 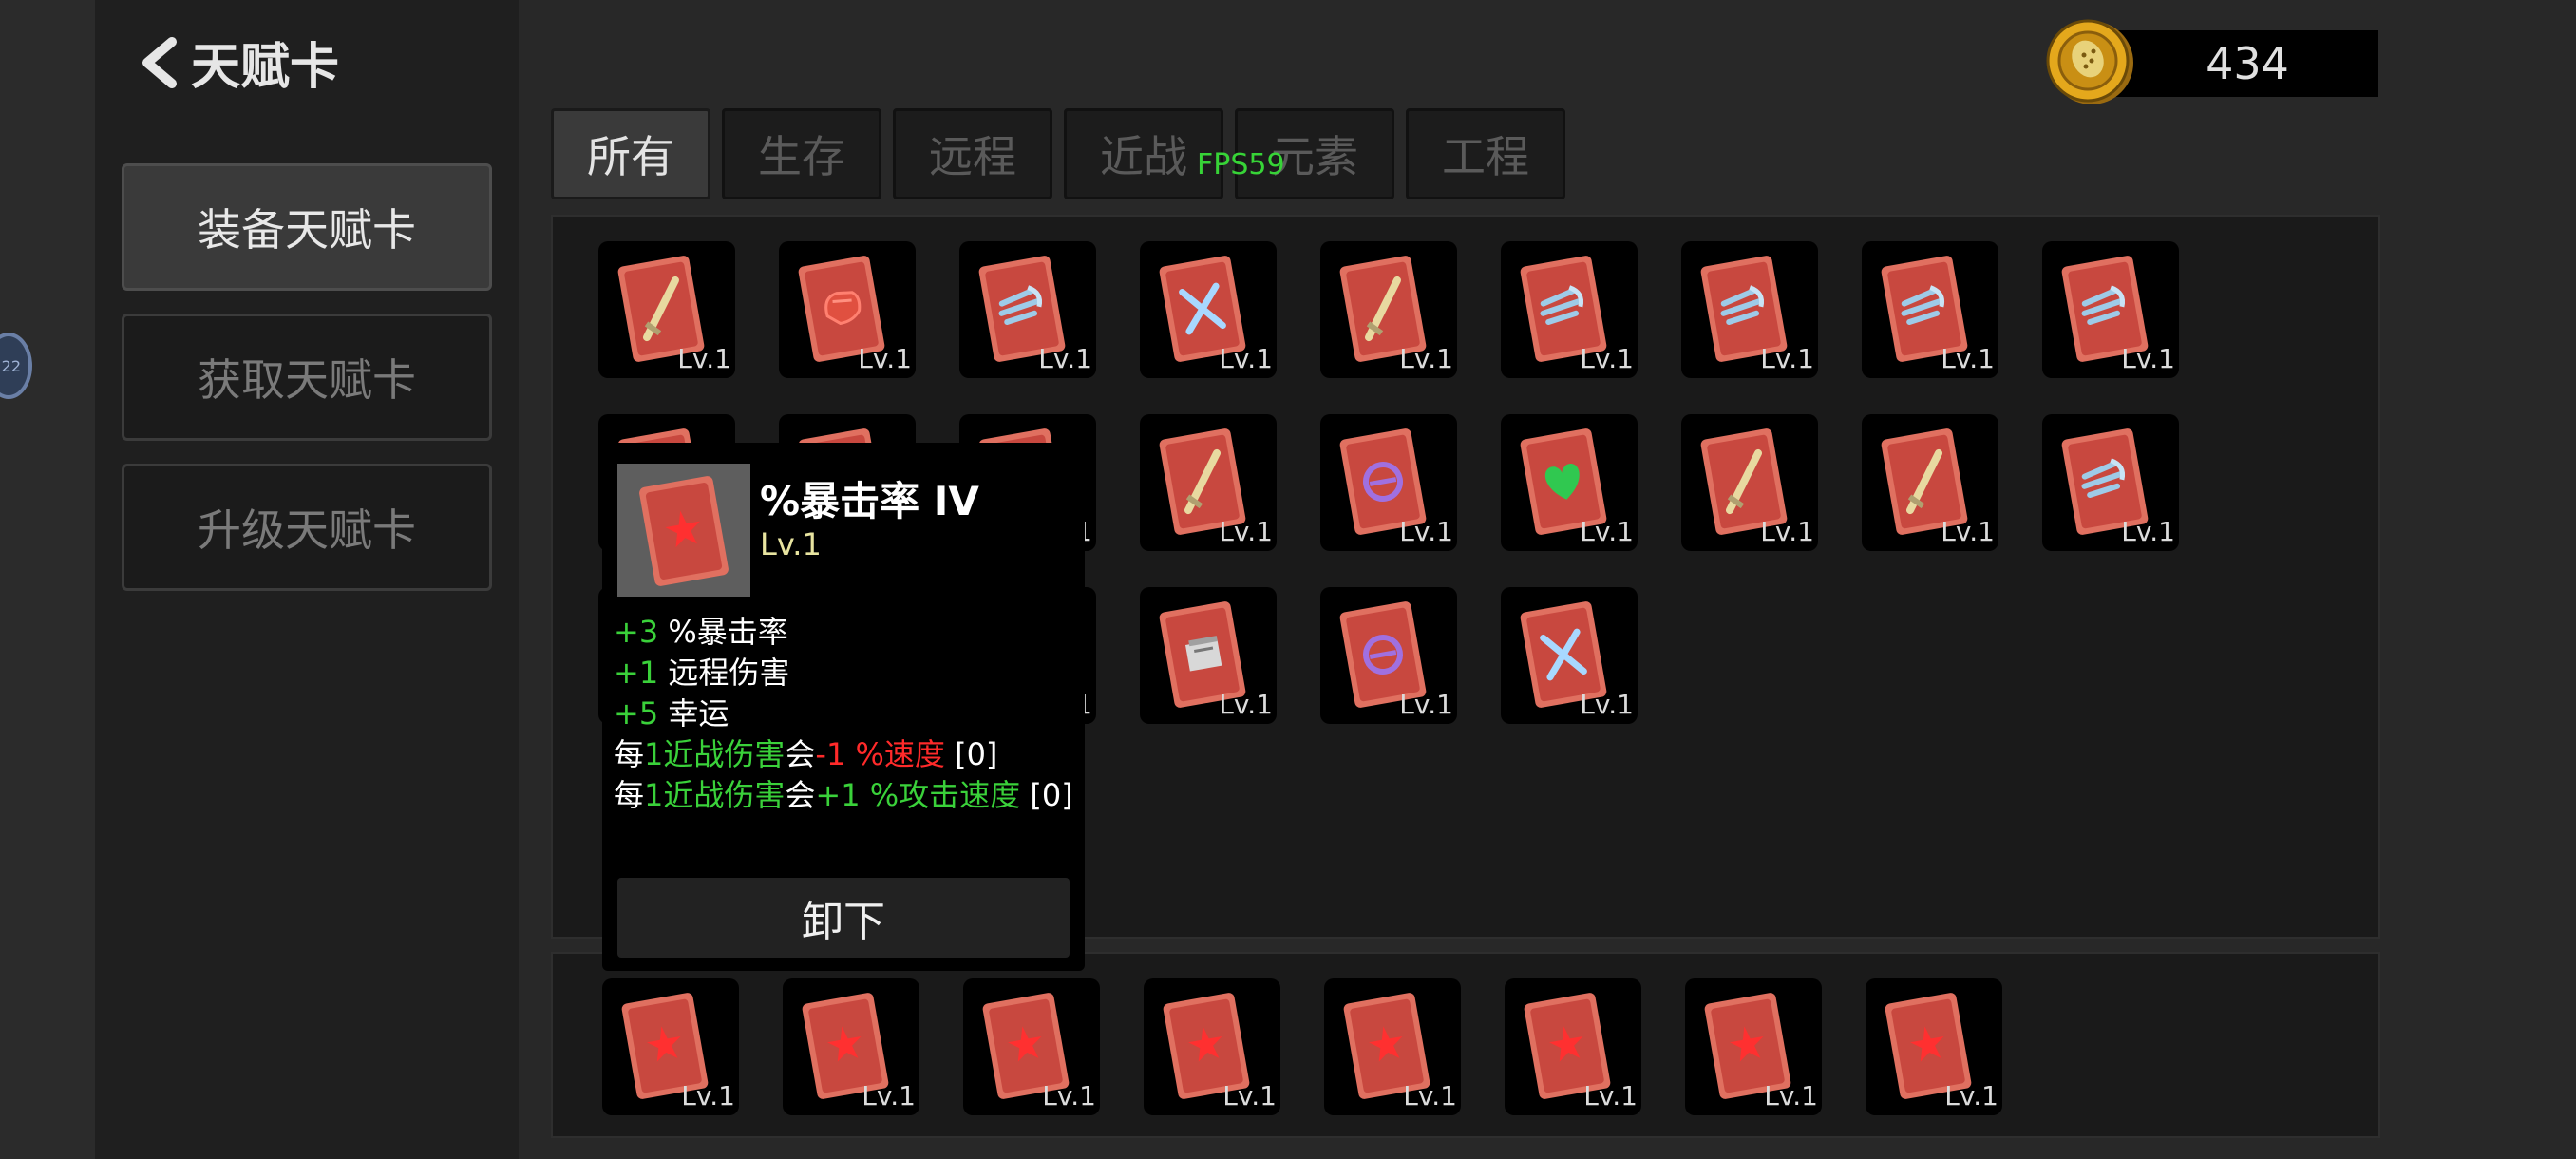 I want to click on tab-all: 所有, so click(x=630, y=154).